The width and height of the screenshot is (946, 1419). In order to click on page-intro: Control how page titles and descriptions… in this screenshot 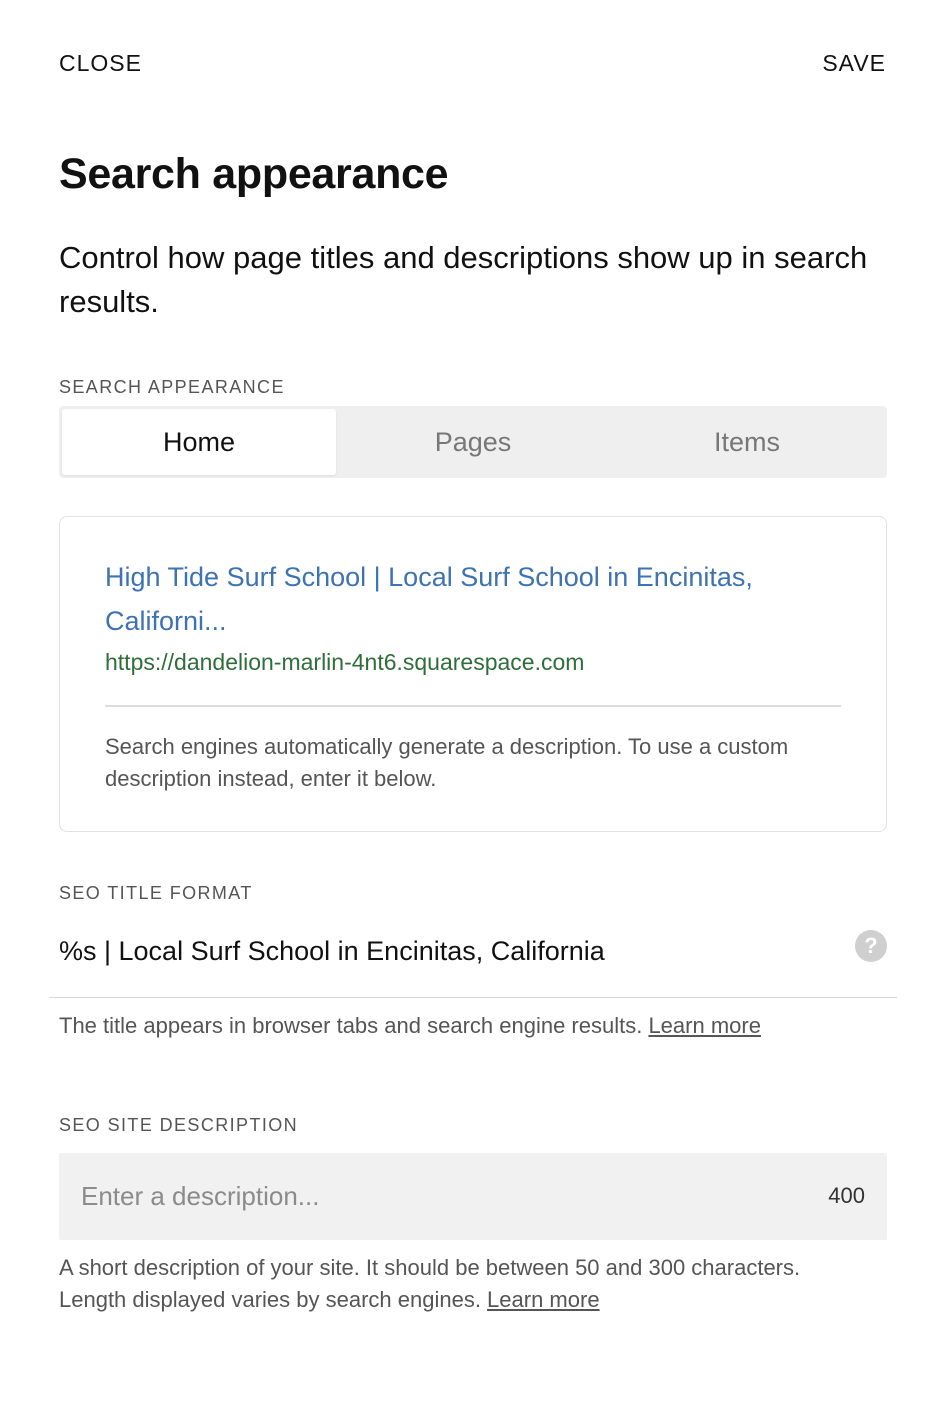, I will do `click(463, 279)`.